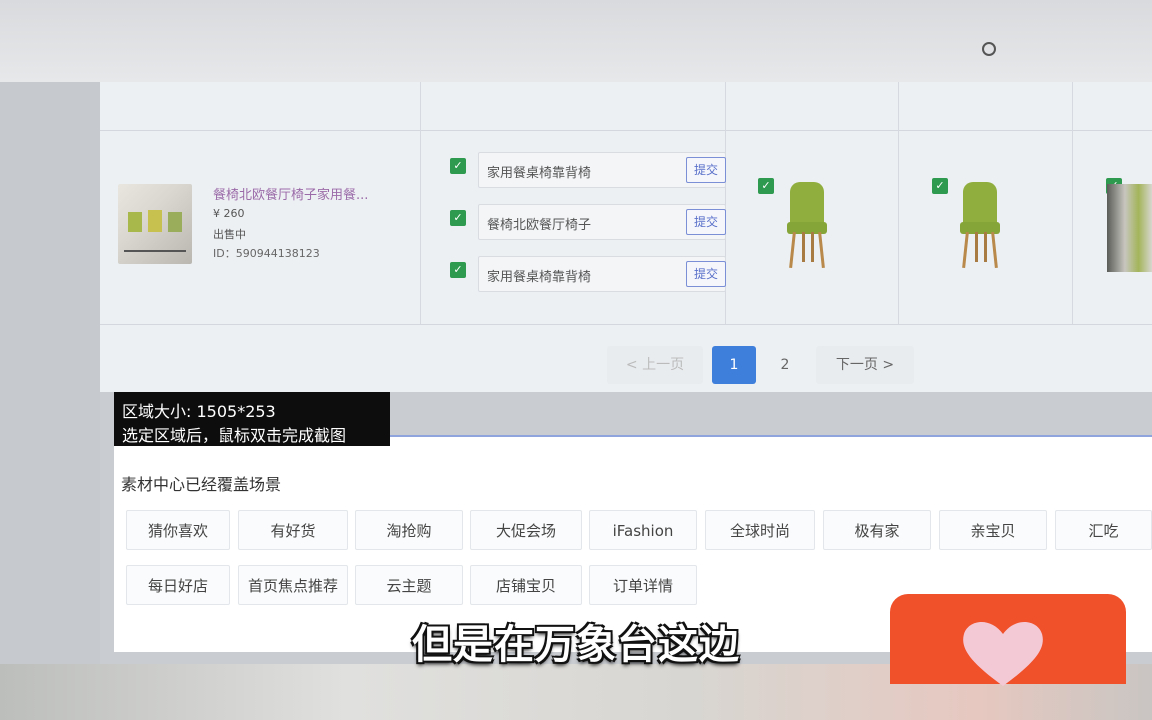 This screenshot has width=1152, height=720. Describe the element at coordinates (993, 530) in the screenshot. I see `scene-tag: 亲宝贝` at that location.